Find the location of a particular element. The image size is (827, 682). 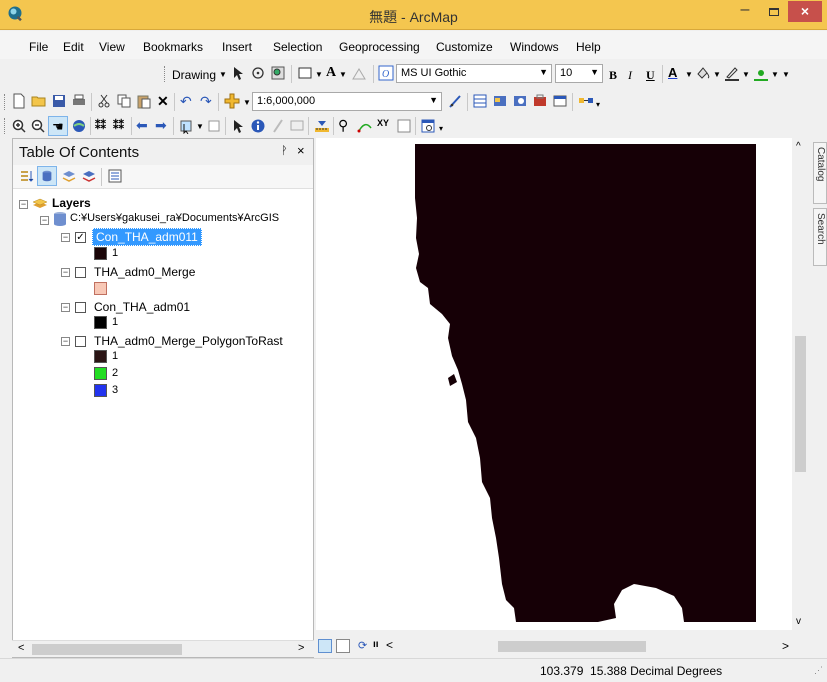

find-binoculars-icon: ⚲ is located at coordinates (343, 125).